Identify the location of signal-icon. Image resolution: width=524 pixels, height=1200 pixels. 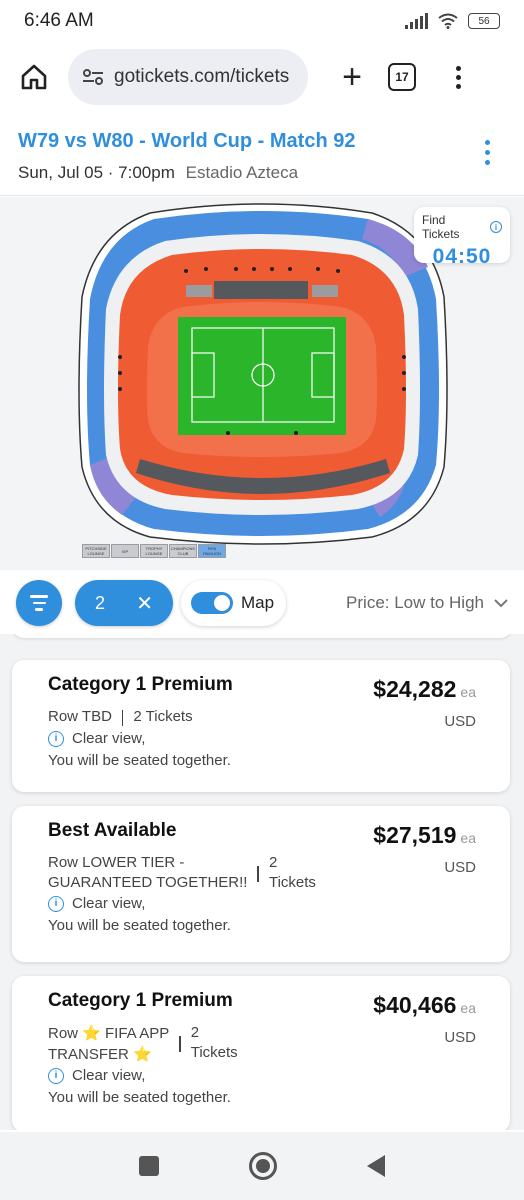
(416, 21).